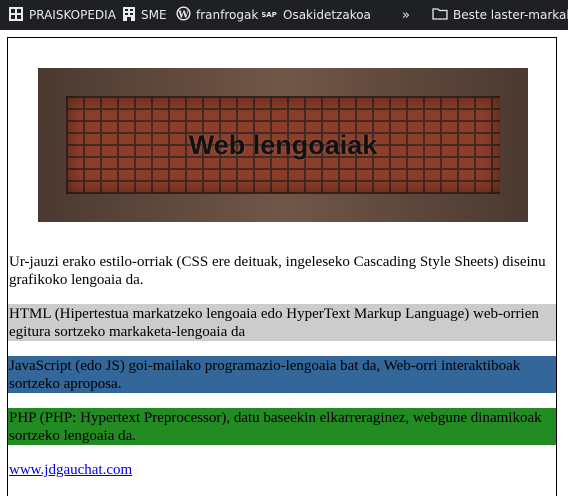  I want to click on more-bookmarks-button: », so click(406, 15).